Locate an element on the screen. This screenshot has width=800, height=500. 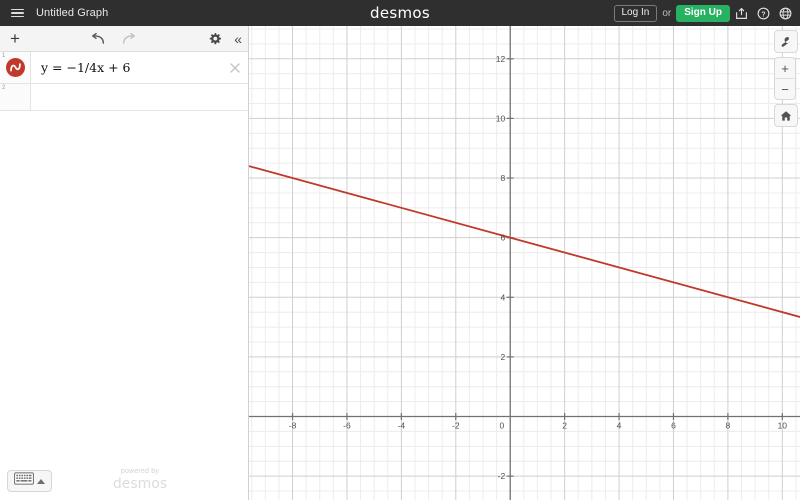
undo-arrow-icon is located at coordinates (97, 38).